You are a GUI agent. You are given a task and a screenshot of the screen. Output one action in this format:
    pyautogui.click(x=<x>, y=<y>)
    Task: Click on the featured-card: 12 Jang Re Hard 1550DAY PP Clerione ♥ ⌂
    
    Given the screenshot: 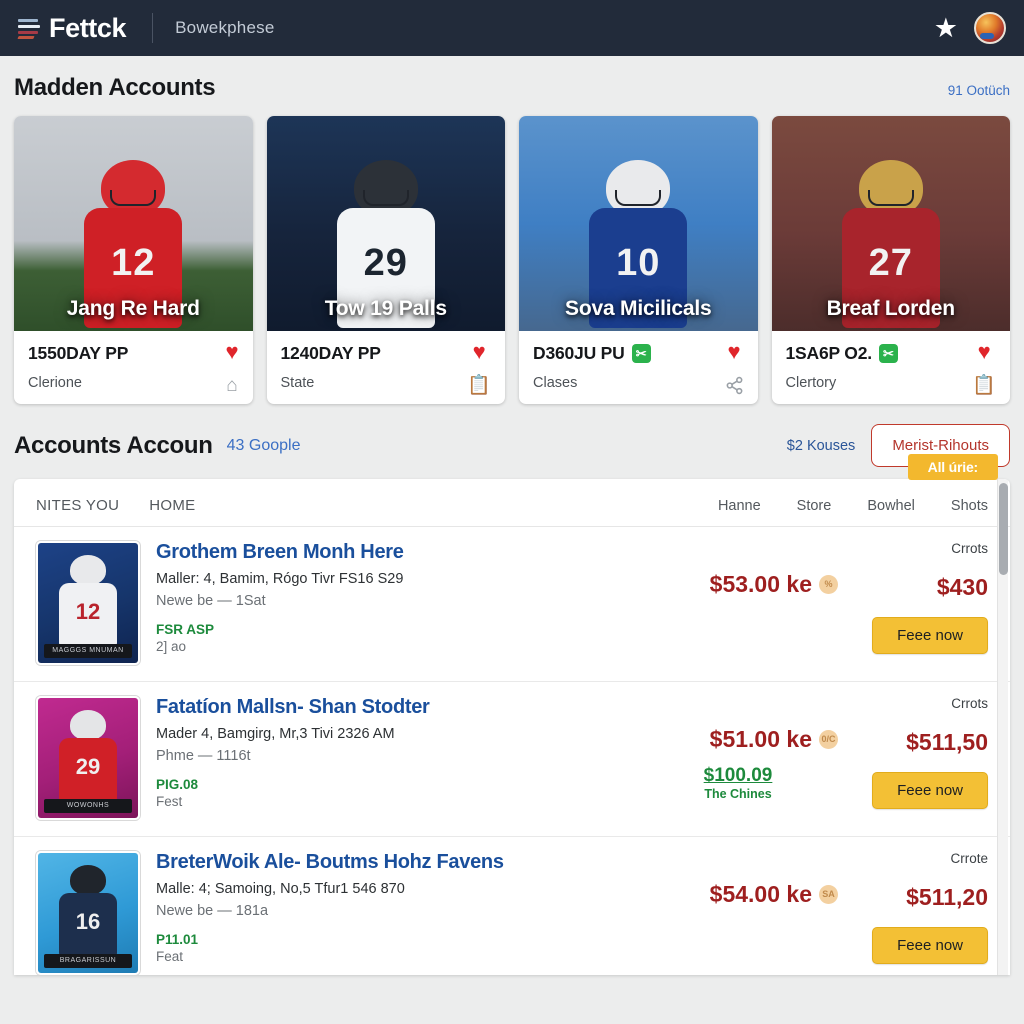 What is the action you would take?
    pyautogui.click(x=133, y=260)
    